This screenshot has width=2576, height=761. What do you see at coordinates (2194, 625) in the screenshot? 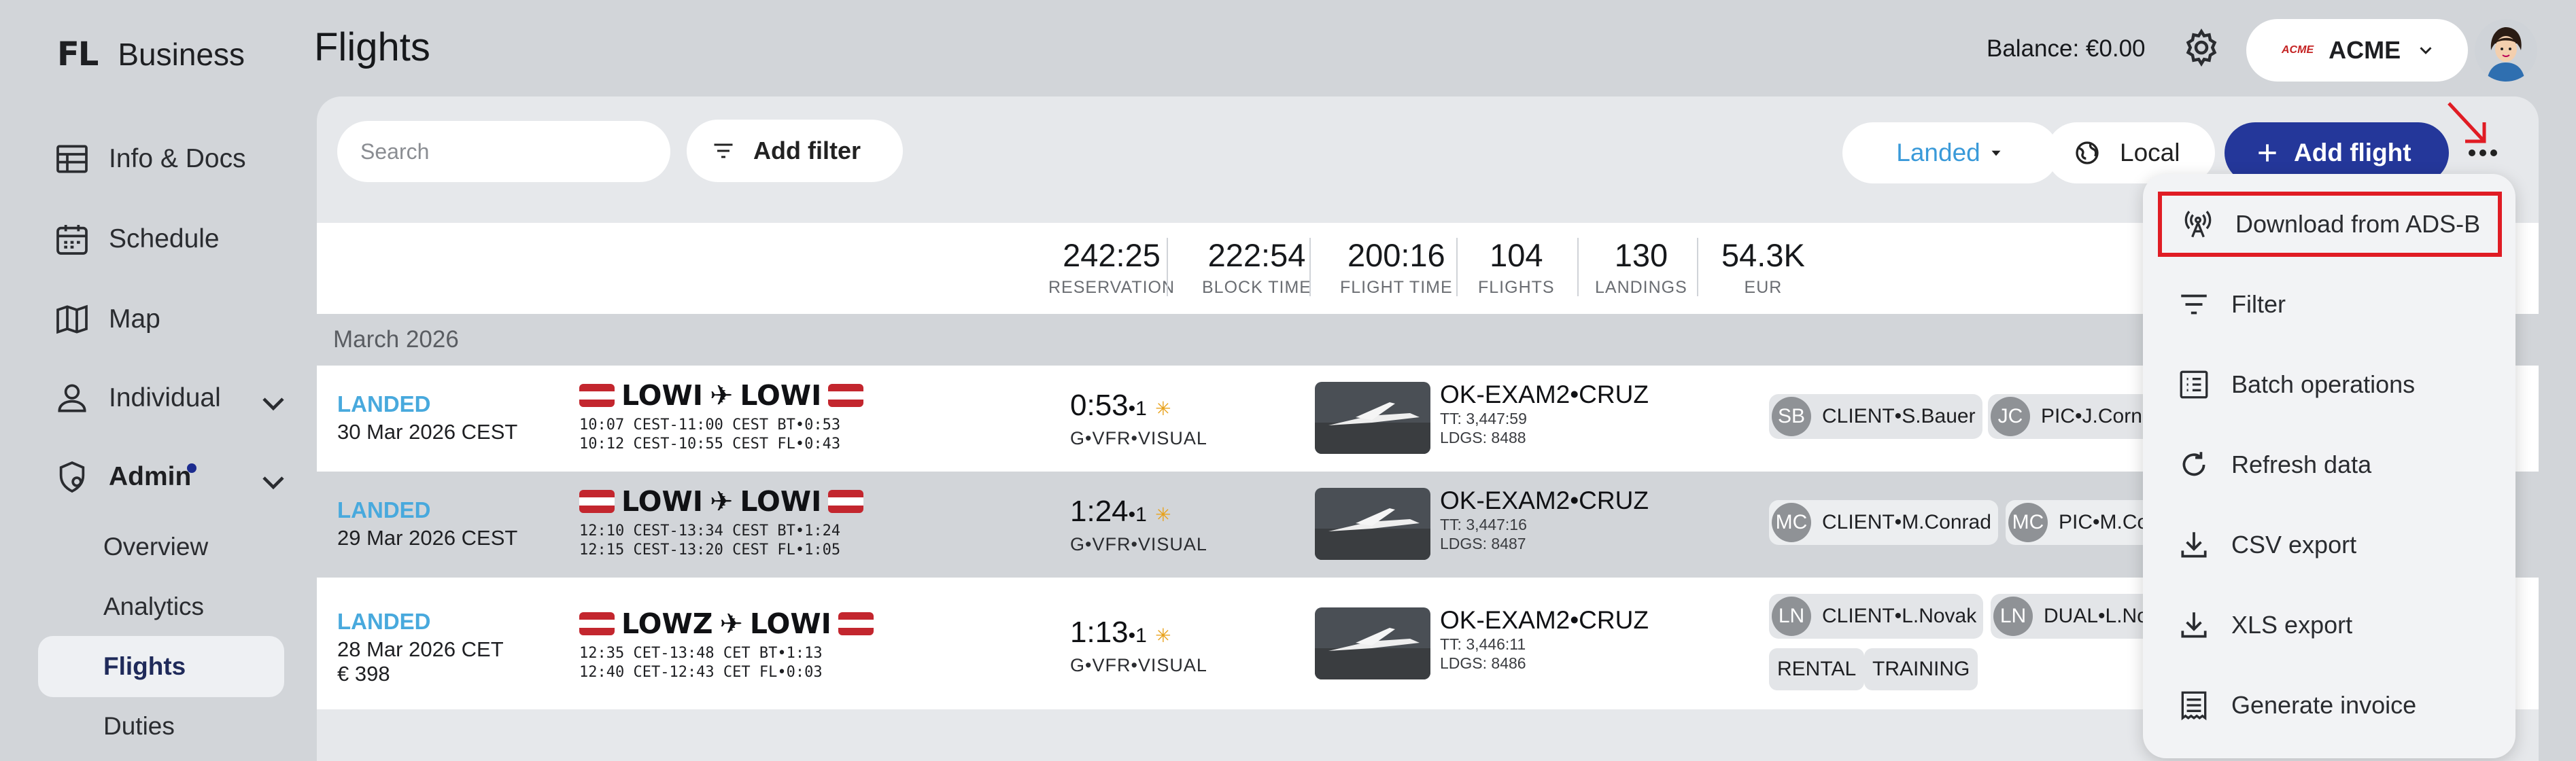
I see `download-icon` at bounding box center [2194, 625].